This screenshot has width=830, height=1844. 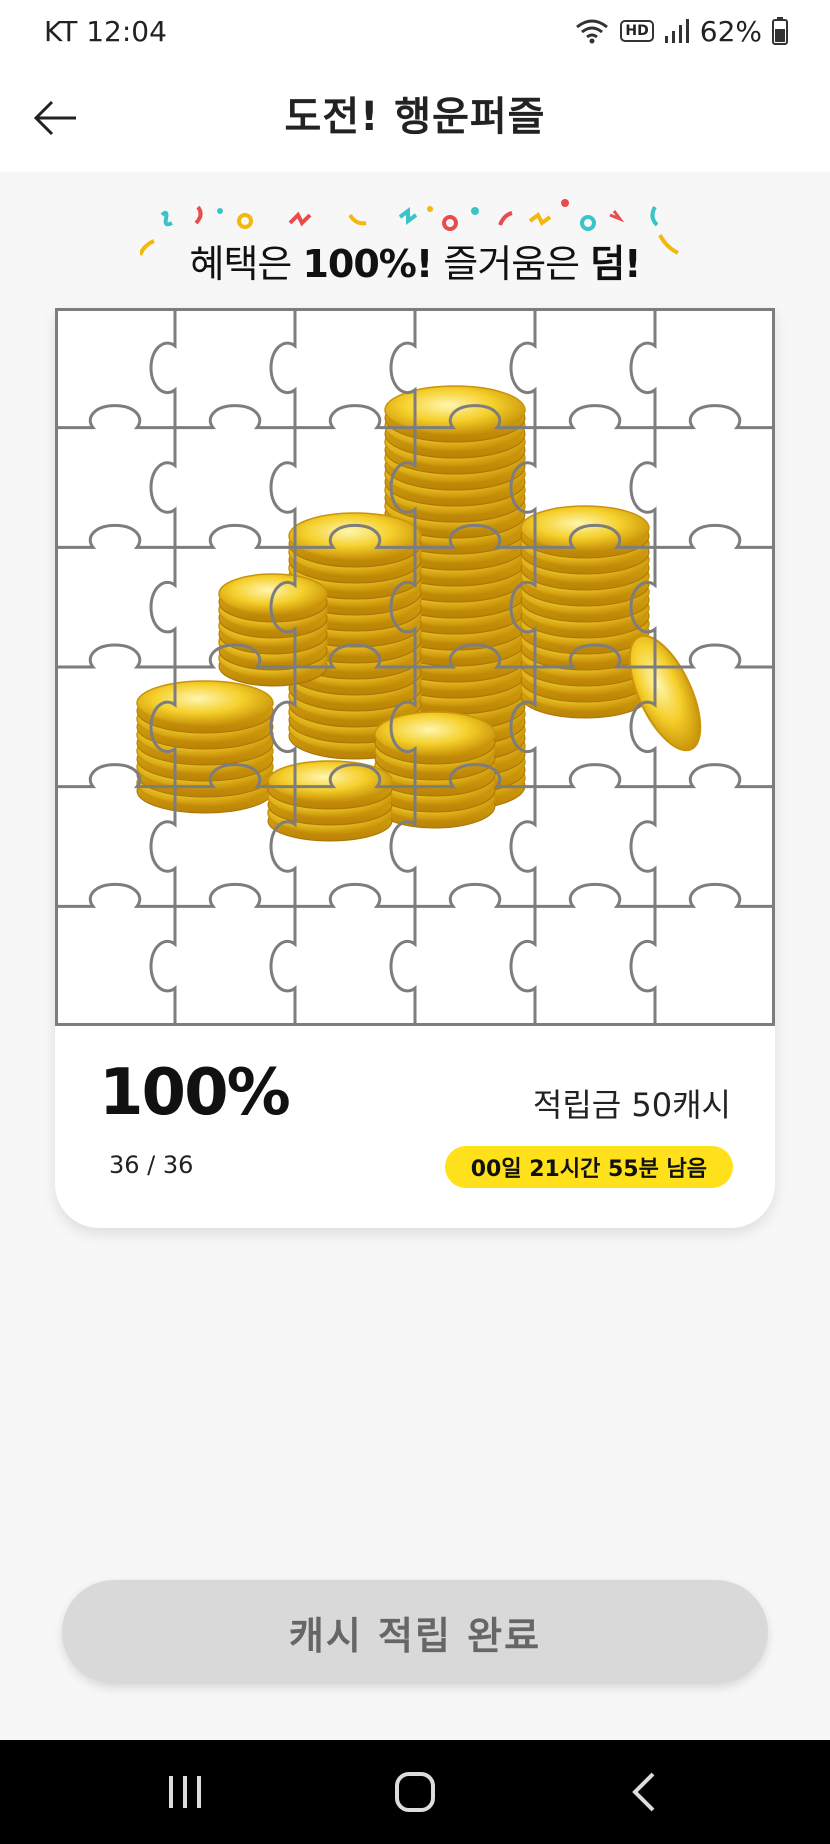 What do you see at coordinates (105, 31) in the screenshot?
I see `carrier-time: KT 12:04` at bounding box center [105, 31].